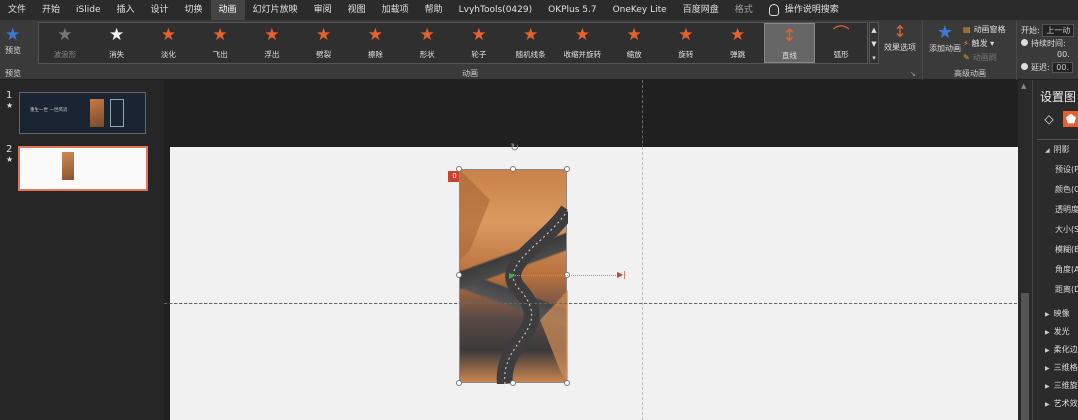 This screenshot has height=420, width=1078. What do you see at coordinates (1061, 349) in the screenshot?
I see `pane-section-2: ▶ 柔化边` at bounding box center [1061, 349].